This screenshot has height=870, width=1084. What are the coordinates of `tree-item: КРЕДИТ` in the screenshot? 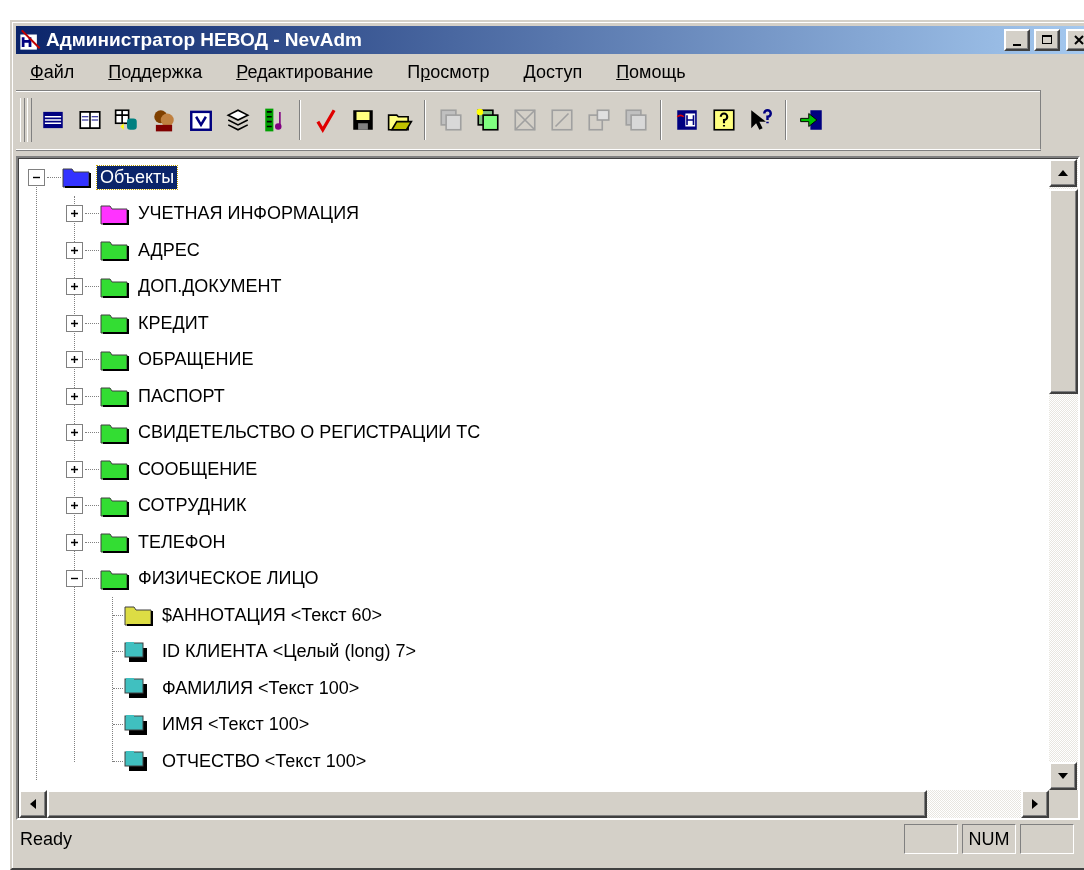 It's located at (173, 323).